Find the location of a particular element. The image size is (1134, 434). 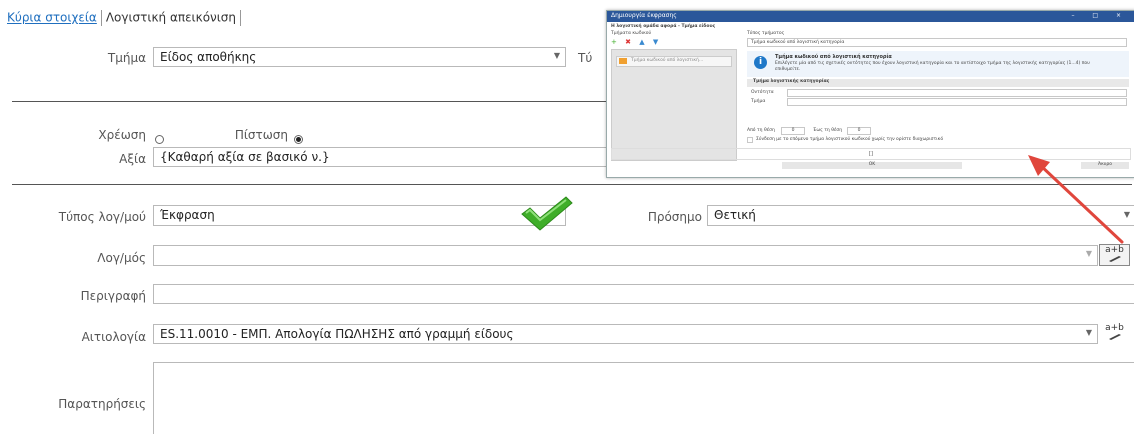

ok-button: OK is located at coordinates (872, 165).